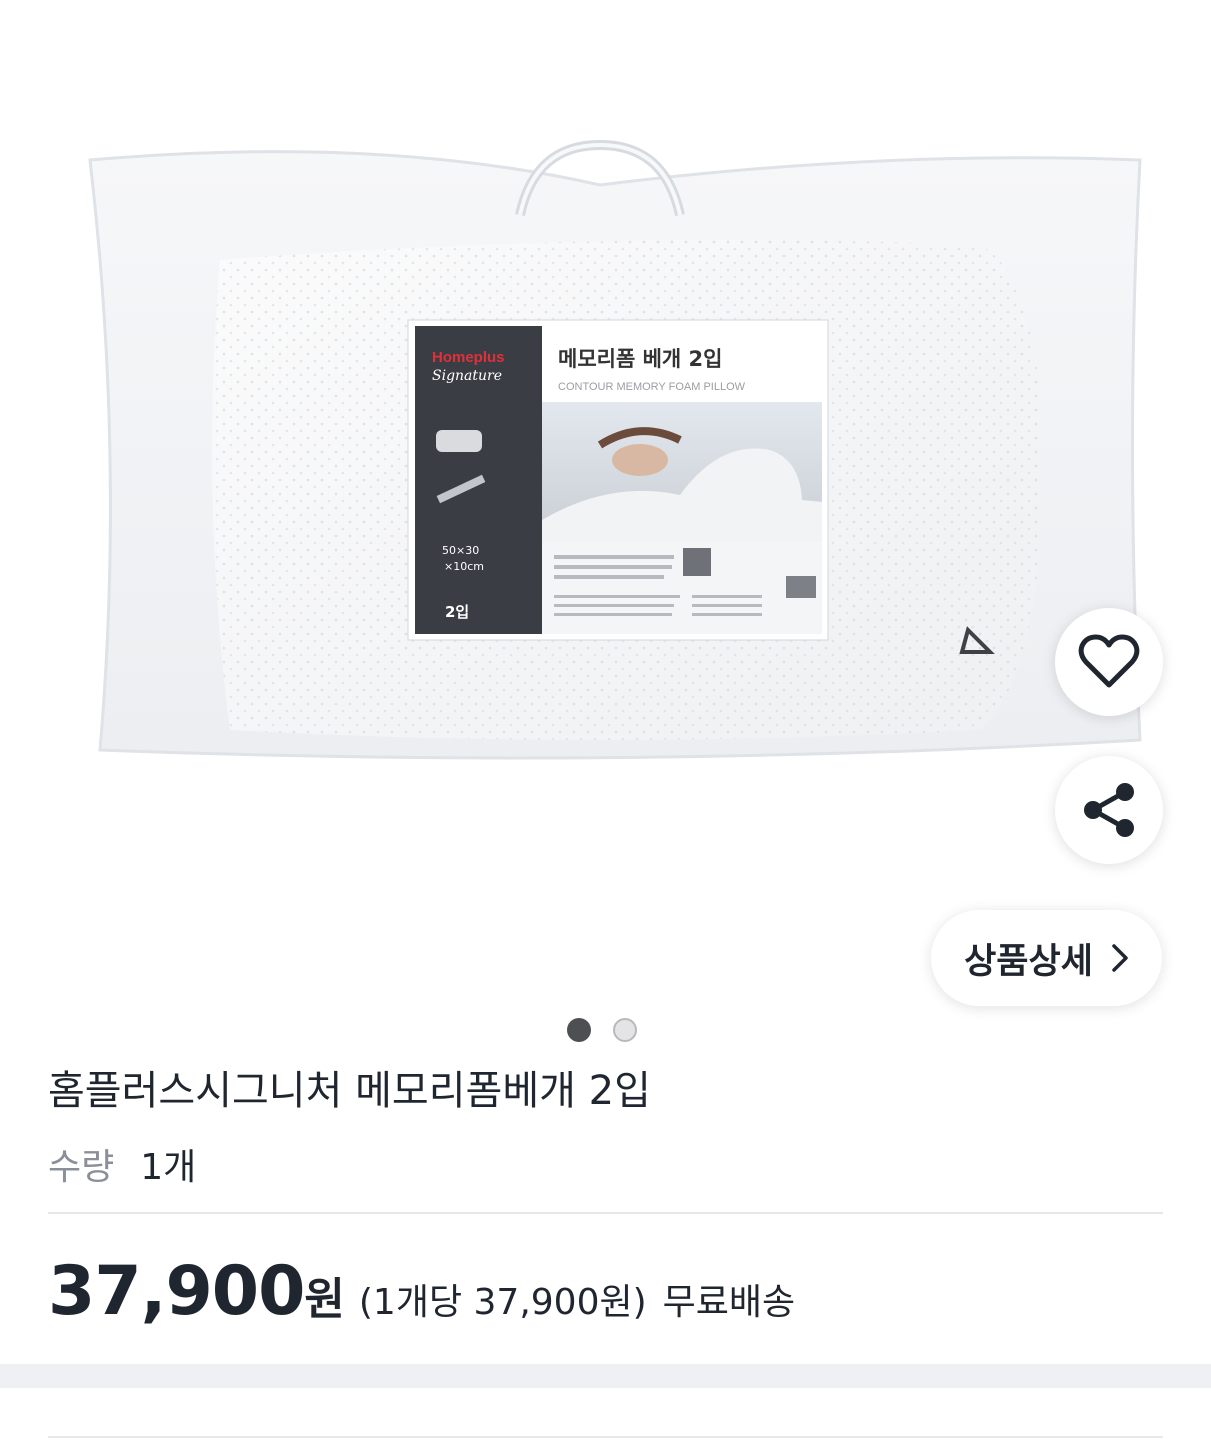 This screenshot has width=1211, height=1440. I want to click on chevron-right-icon, so click(1120, 958).